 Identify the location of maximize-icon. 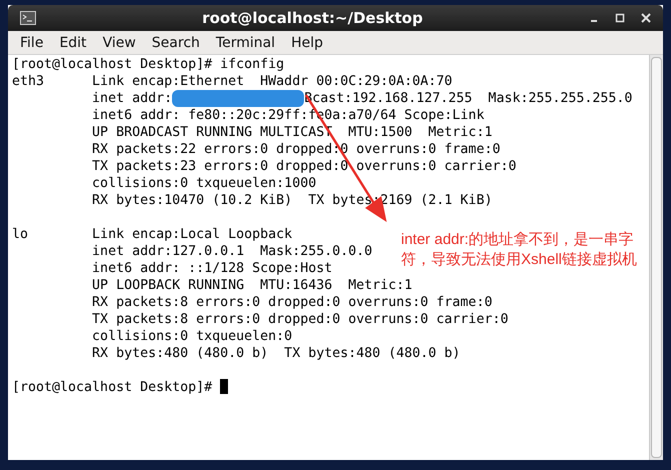
(620, 18).